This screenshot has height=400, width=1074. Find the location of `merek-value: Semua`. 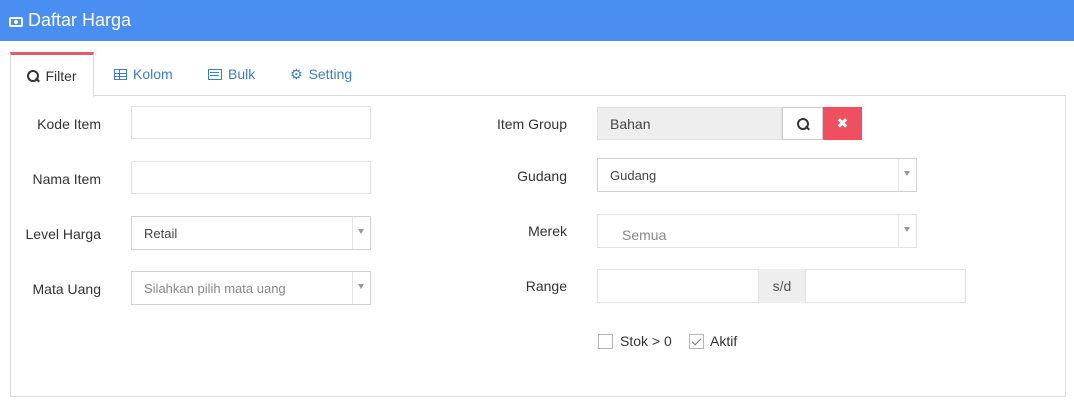

merek-value: Semua is located at coordinates (644, 235).